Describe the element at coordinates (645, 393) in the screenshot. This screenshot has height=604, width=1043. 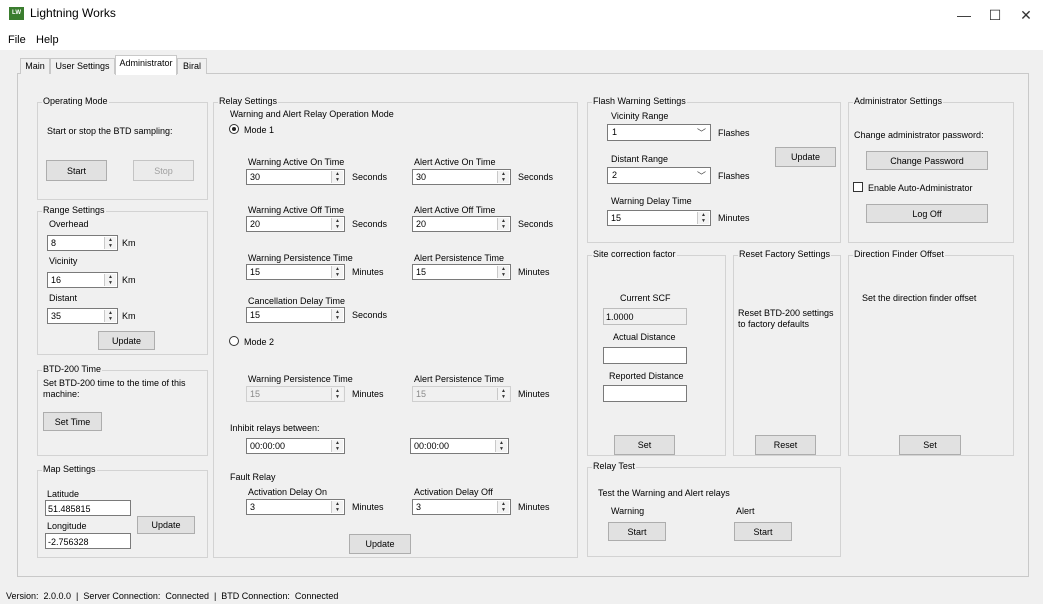
I see `reported-distance-field` at that location.